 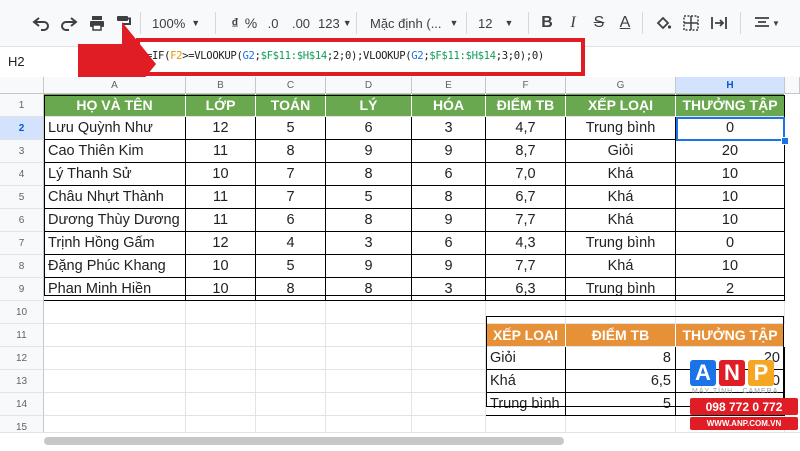 What do you see at coordinates (115, 151) in the screenshot?
I see `main-table-cell: Cao Thiên Kim` at bounding box center [115, 151].